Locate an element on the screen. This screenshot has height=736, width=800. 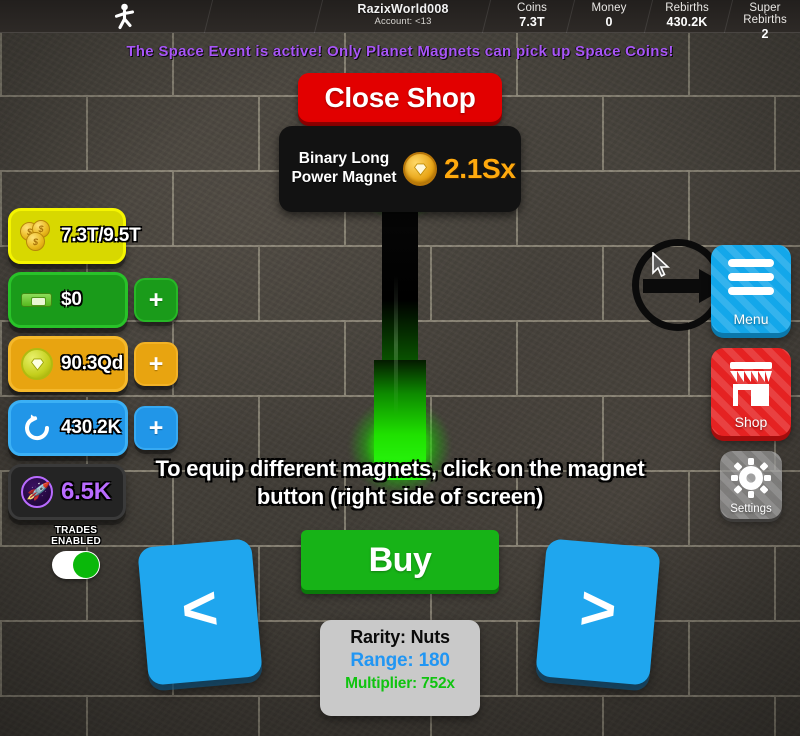
rebirth-arrow-icon is located at coordinates (37, 428).